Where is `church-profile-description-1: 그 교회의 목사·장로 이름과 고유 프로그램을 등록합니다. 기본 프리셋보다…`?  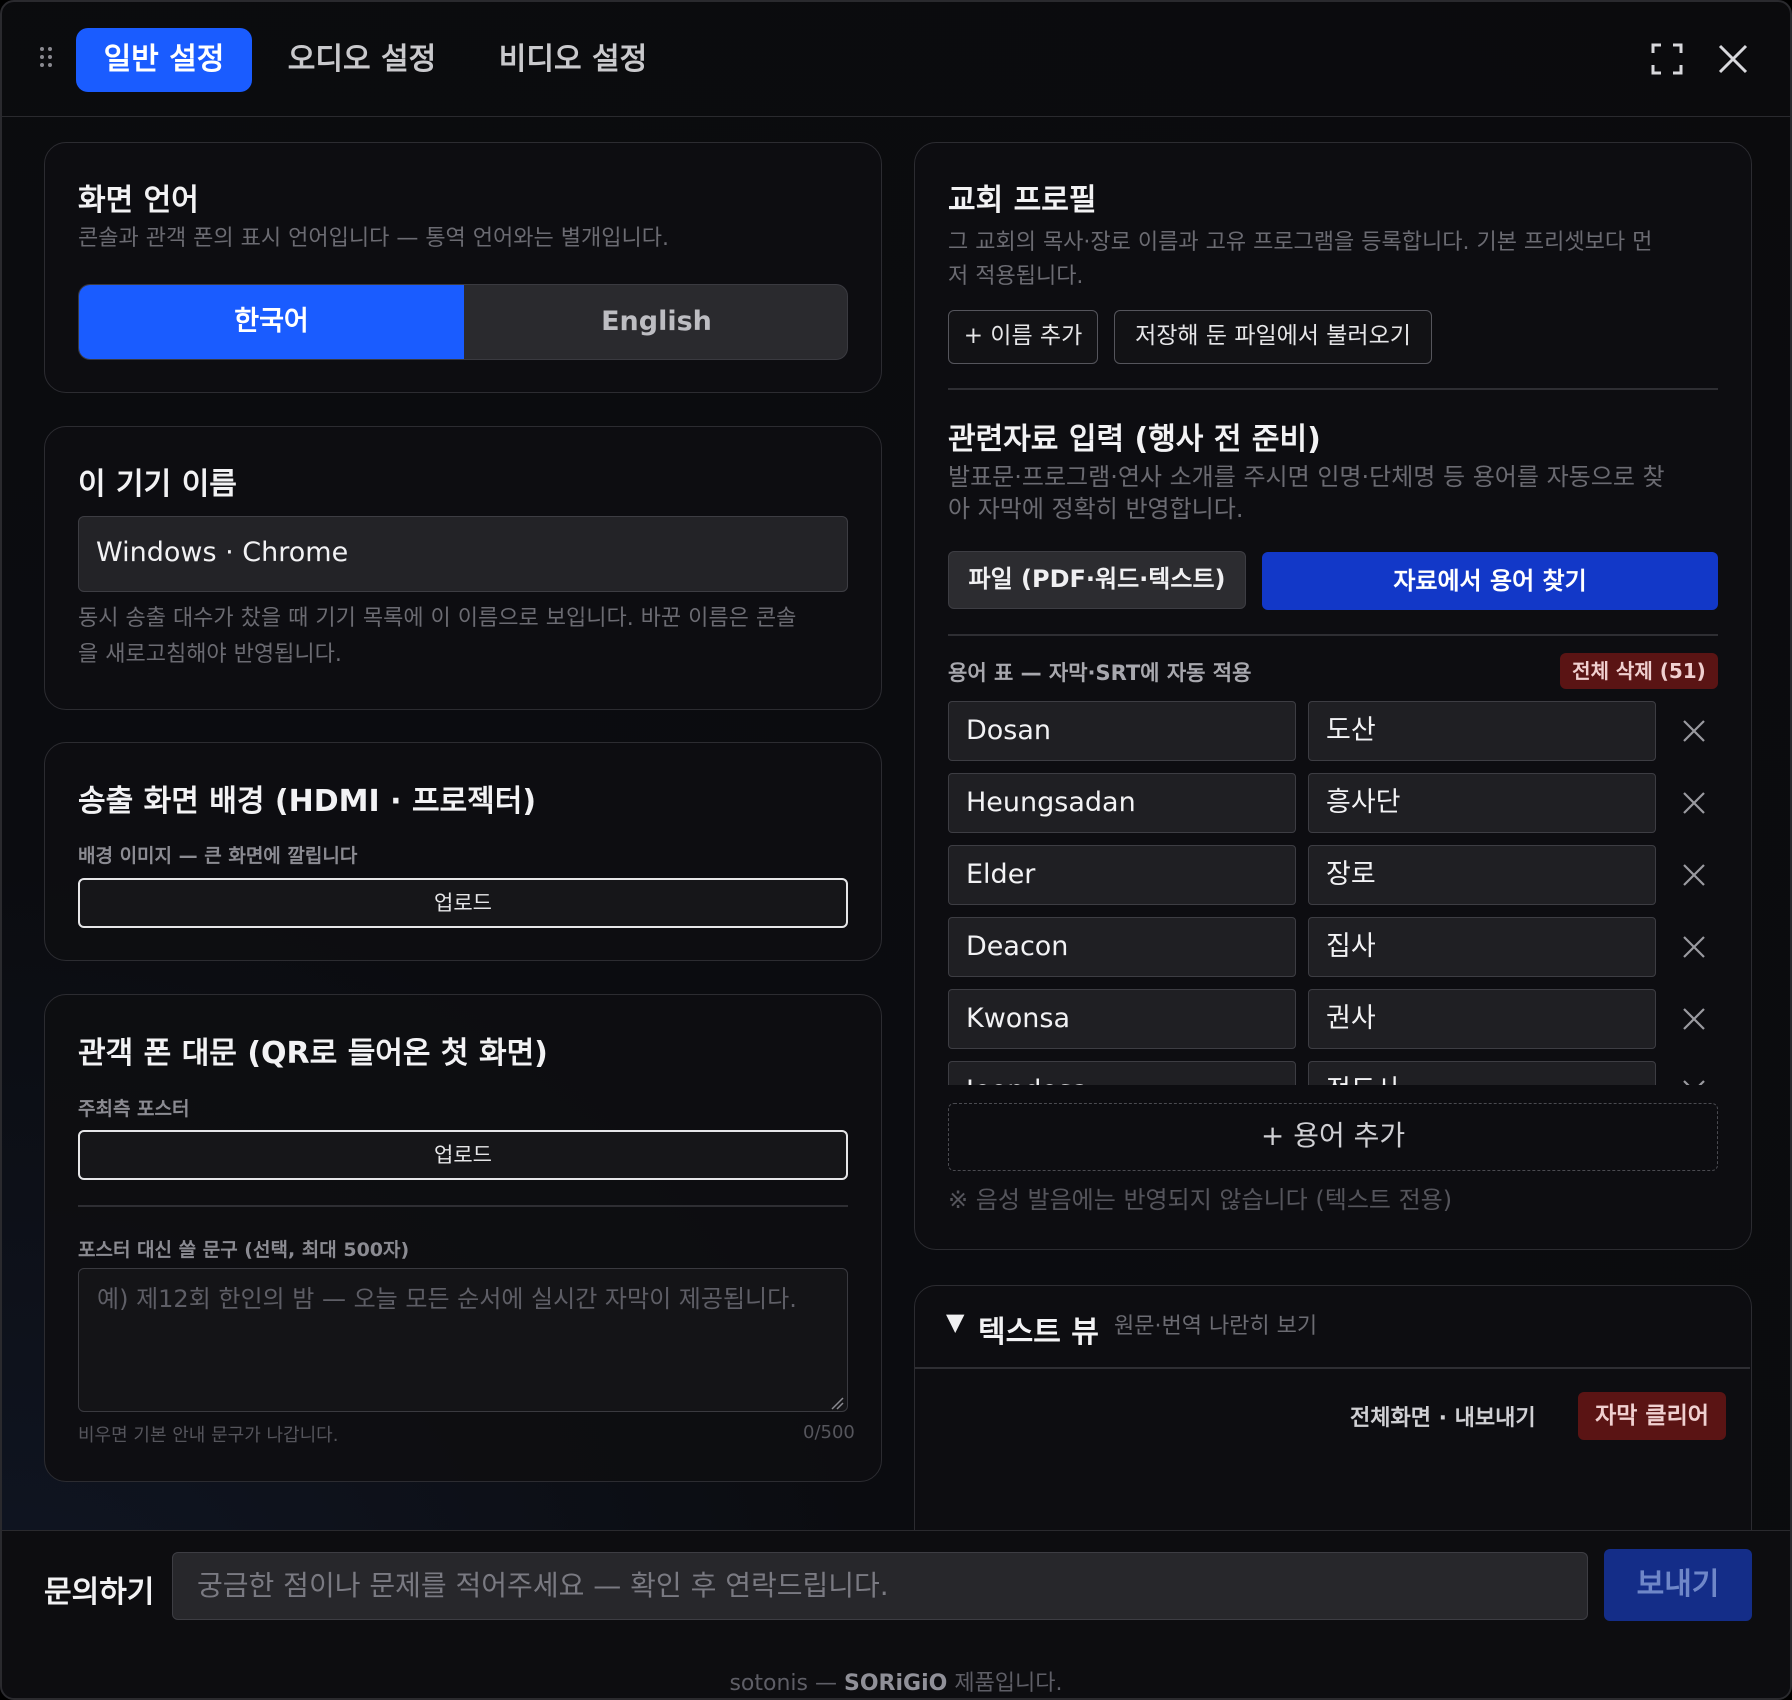 church-profile-description-1: 그 교회의 목사·장로 이름과 고유 프로그램을 등록합니다. 기본 프리셋보다… is located at coordinates (1300, 242).